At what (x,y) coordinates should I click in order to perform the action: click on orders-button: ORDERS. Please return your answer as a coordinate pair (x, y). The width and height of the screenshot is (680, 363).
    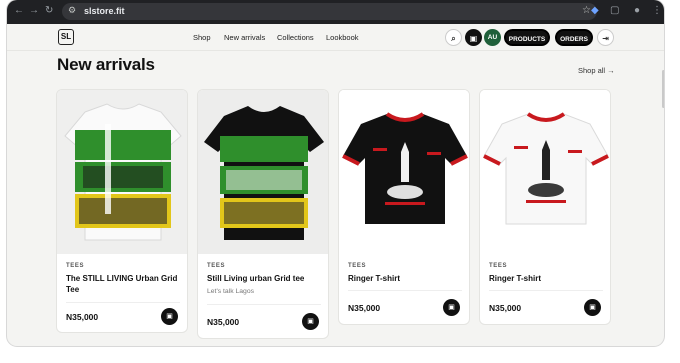
    Looking at the image, I should click on (574, 37).